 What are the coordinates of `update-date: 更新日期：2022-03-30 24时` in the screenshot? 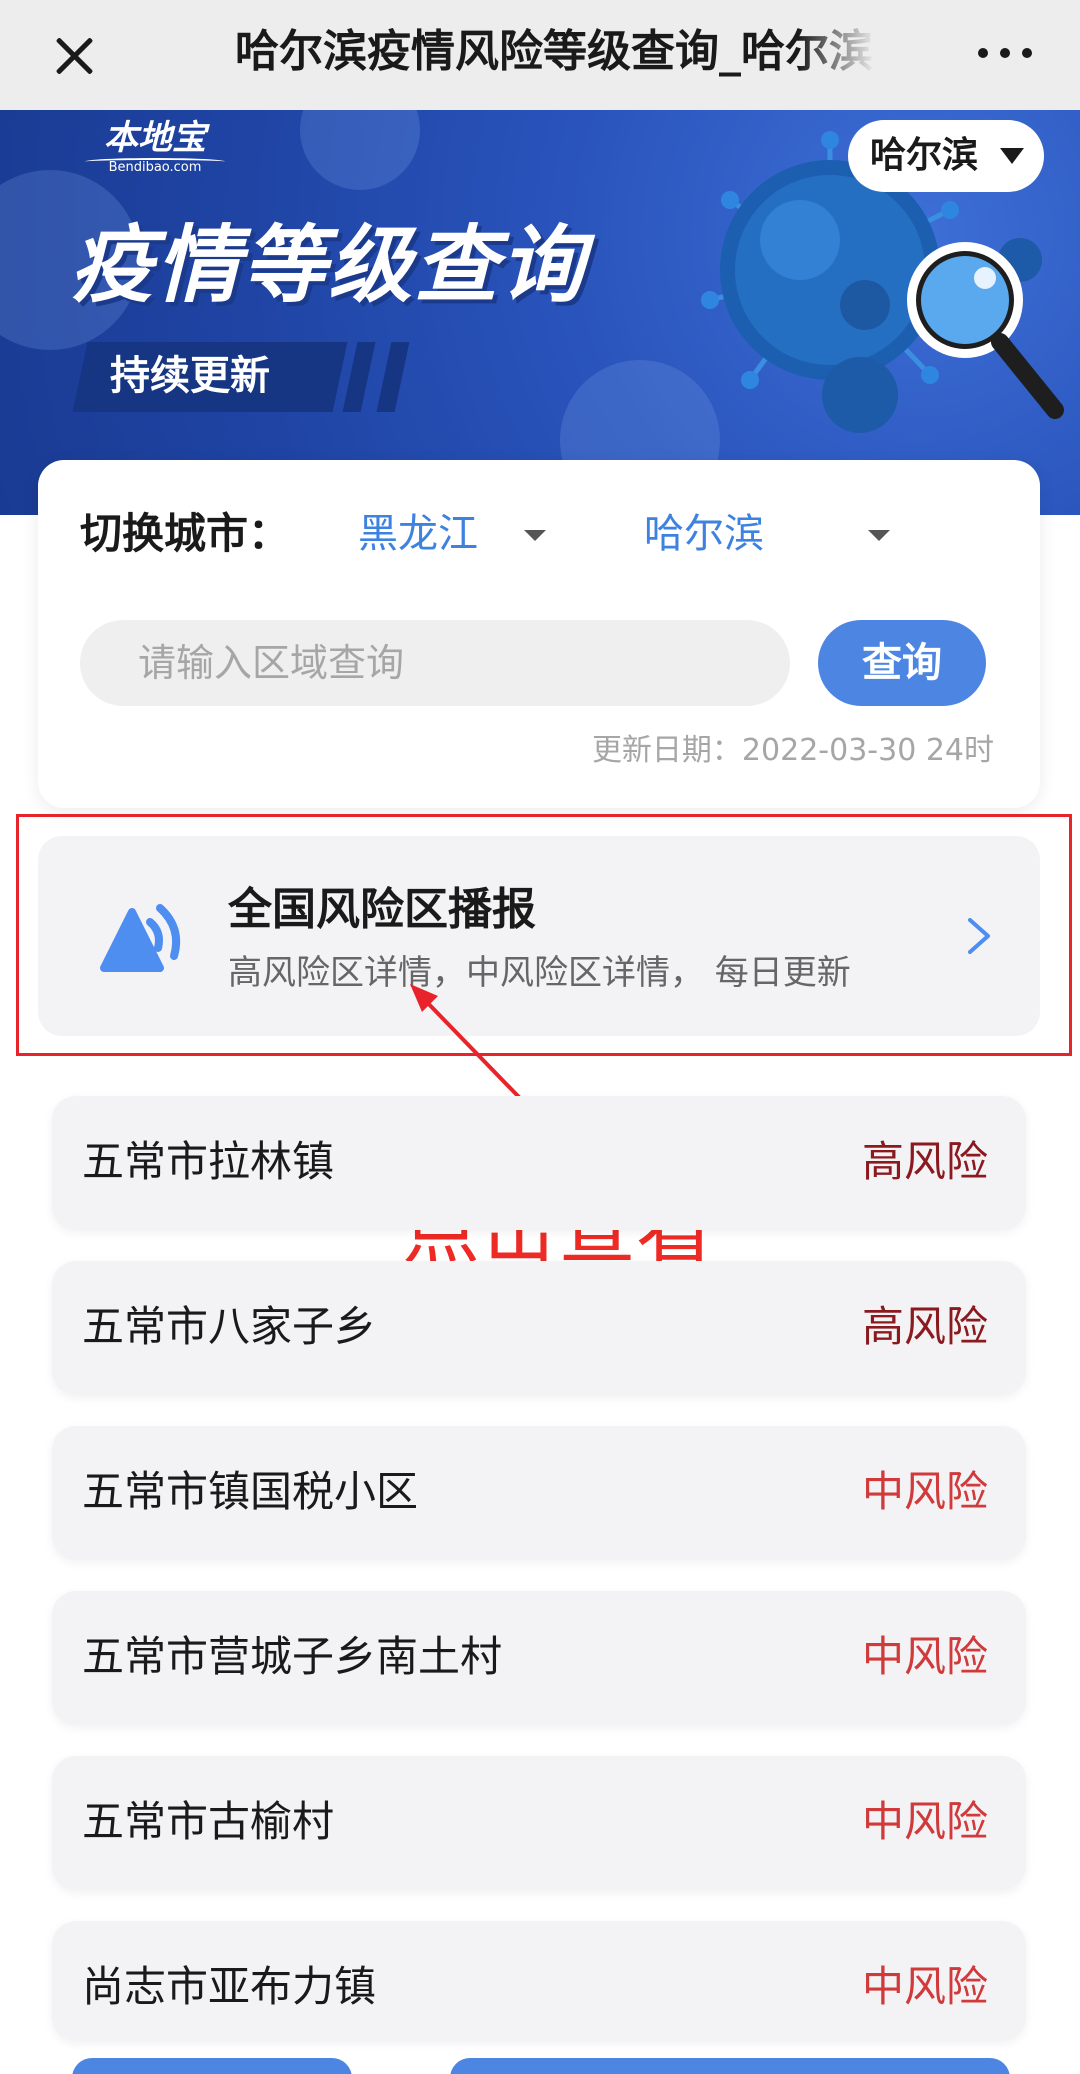 It's located at (792, 750).